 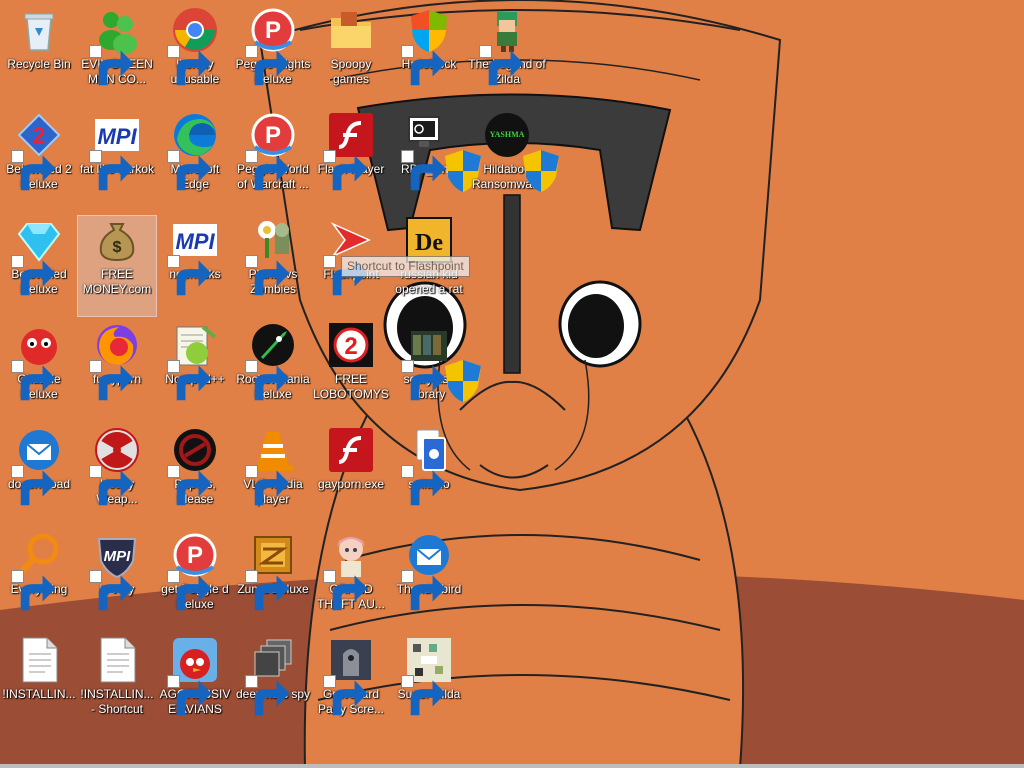 What do you see at coordinates (351, 476) in the screenshot?
I see `desktop-icon-gayporn-exe: gayporn.exe` at bounding box center [351, 476].